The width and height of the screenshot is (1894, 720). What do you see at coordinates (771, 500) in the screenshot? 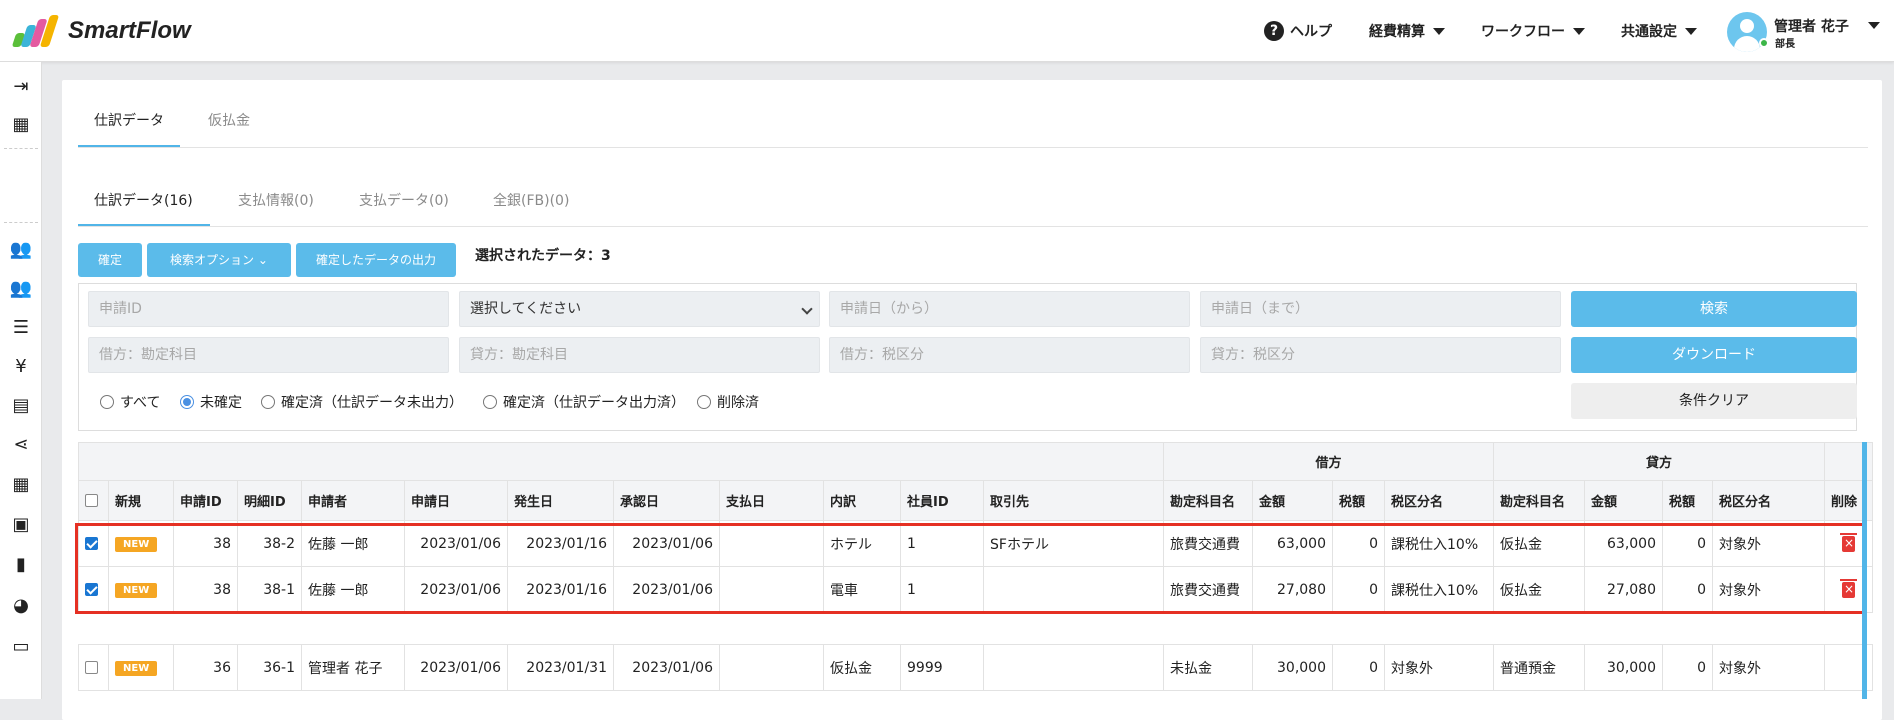
I see `col-pay-date: 支払日` at bounding box center [771, 500].